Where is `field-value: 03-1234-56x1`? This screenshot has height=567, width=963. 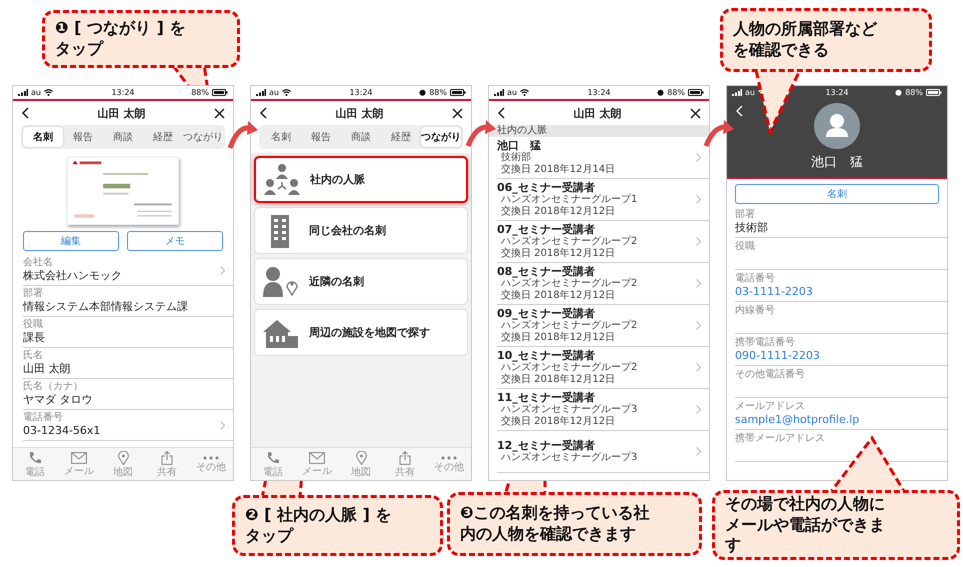 field-value: 03-1234-56x1 is located at coordinates (62, 431).